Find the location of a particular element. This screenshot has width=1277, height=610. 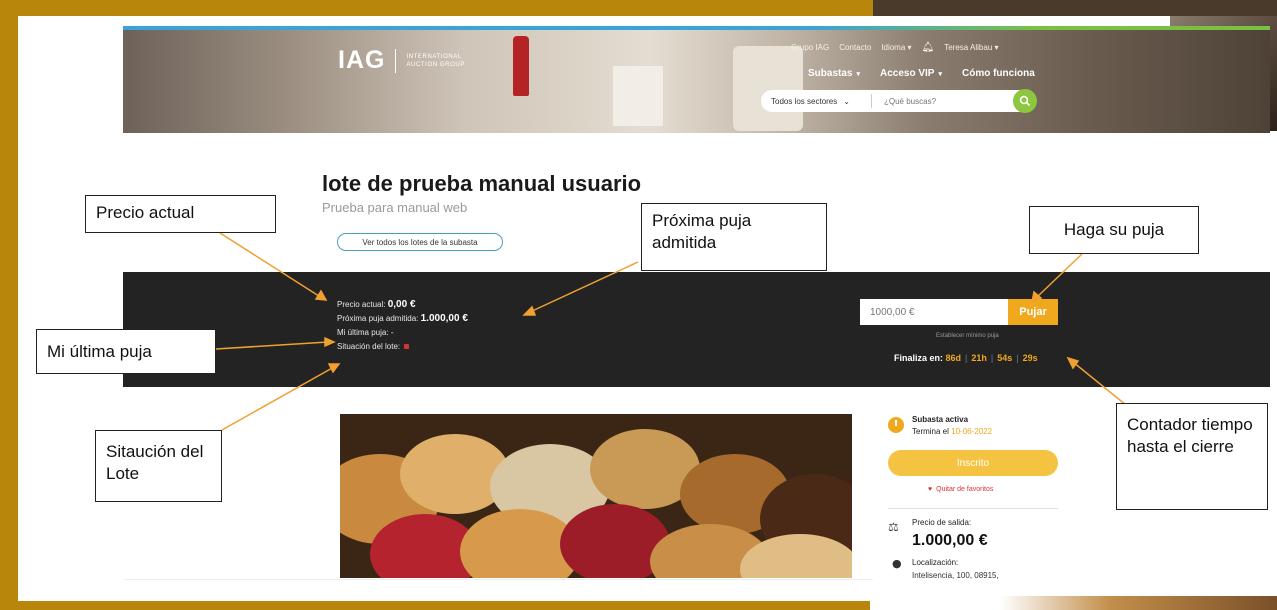

location-label: Localización: is located at coordinates (935, 562).